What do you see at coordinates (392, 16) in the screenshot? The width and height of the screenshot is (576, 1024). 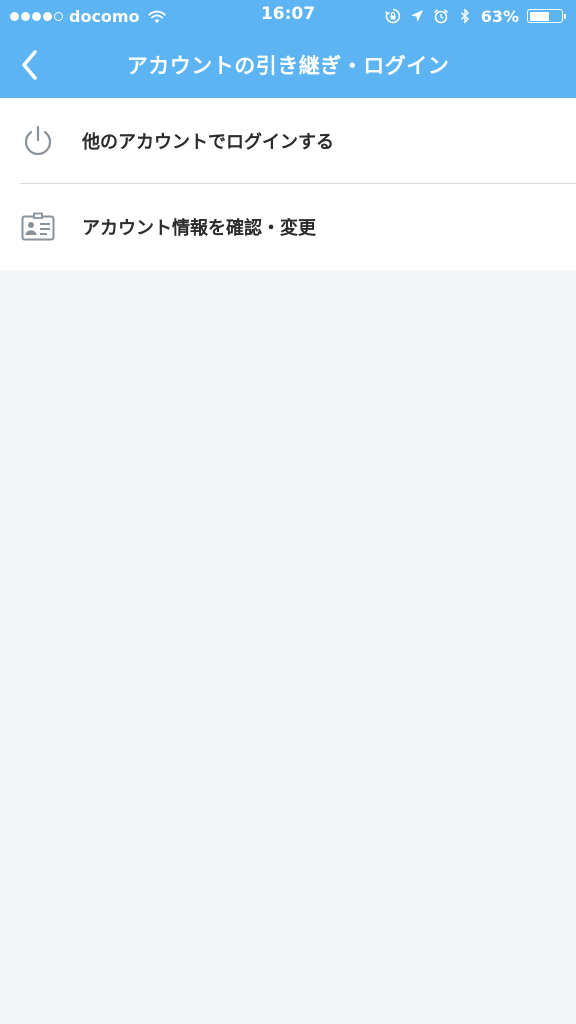 I see `orientation-lock-icon` at bounding box center [392, 16].